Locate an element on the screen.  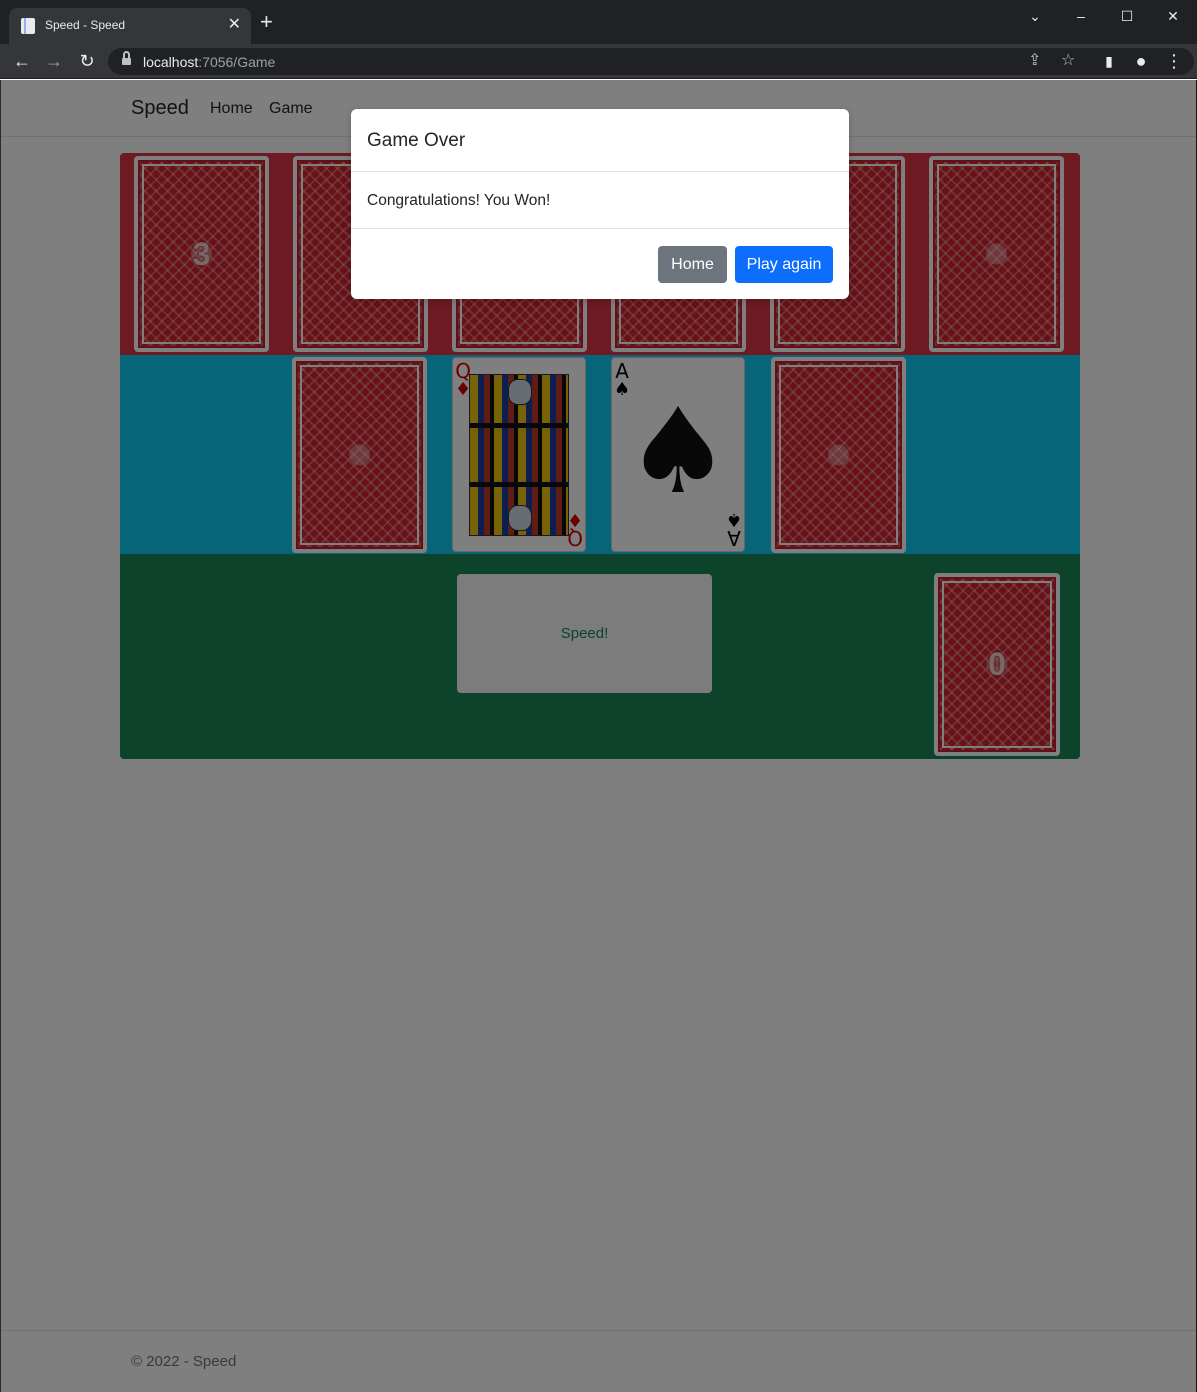
sidebar-icon: ▮ is located at coordinates (1109, 61).